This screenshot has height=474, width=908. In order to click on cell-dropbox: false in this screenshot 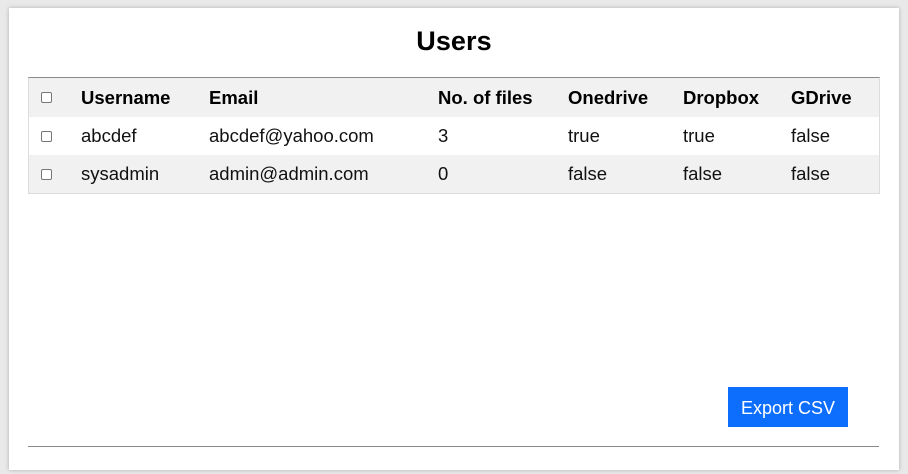, I will do `click(703, 173)`.